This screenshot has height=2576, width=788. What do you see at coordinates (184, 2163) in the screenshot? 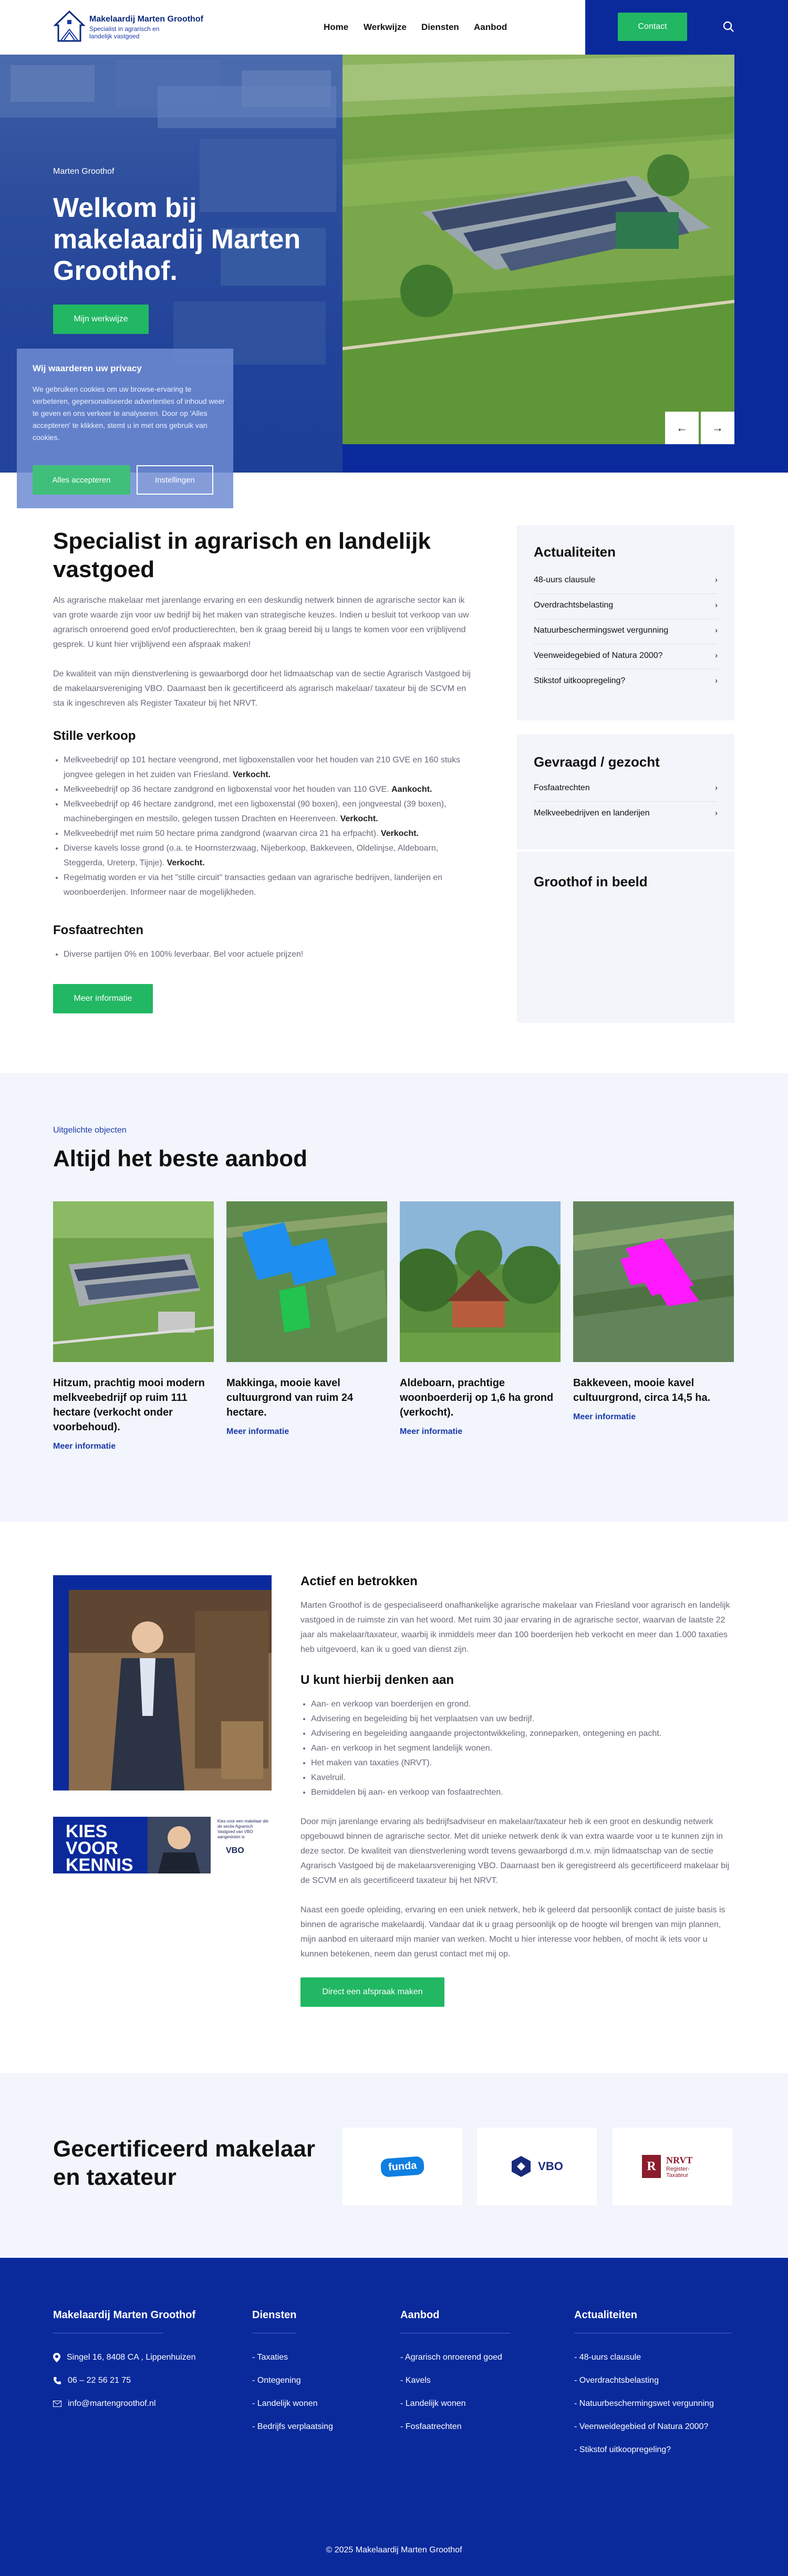
I see `cert-title: Gecertificeerd makelaar en taxateur` at bounding box center [184, 2163].